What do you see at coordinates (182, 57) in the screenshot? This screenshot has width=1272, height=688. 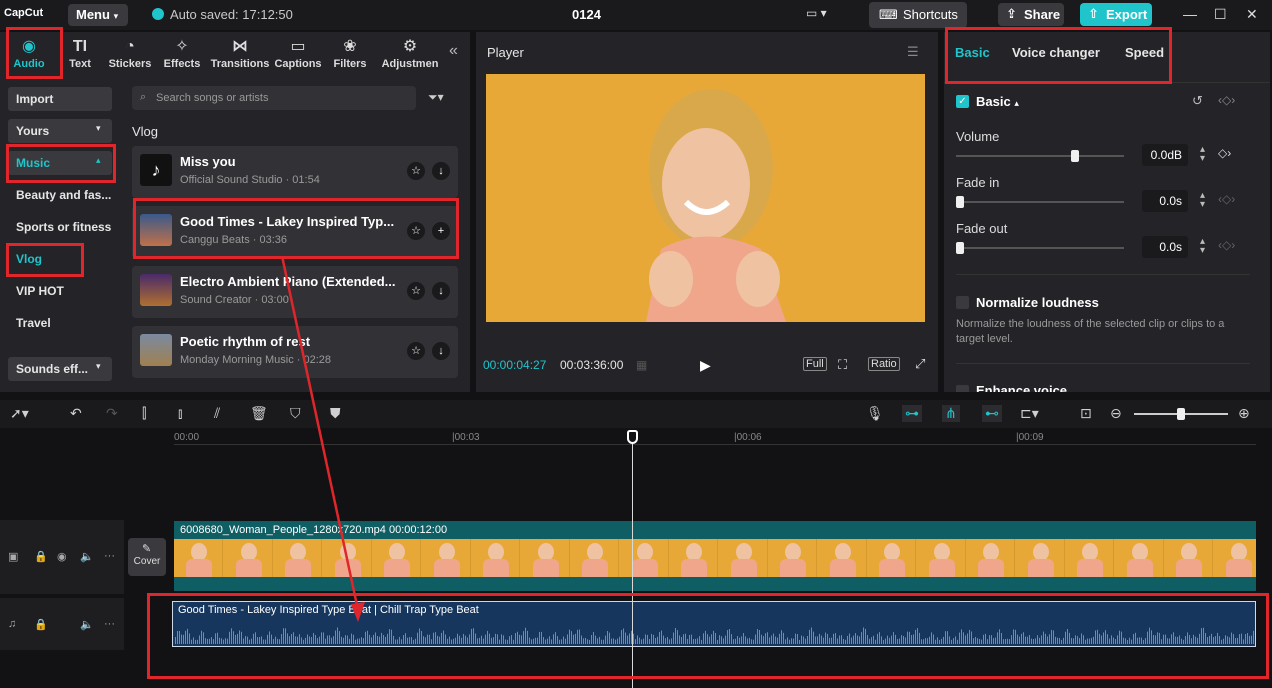 I see `tool-effects: ✧ Effects` at bounding box center [182, 57].